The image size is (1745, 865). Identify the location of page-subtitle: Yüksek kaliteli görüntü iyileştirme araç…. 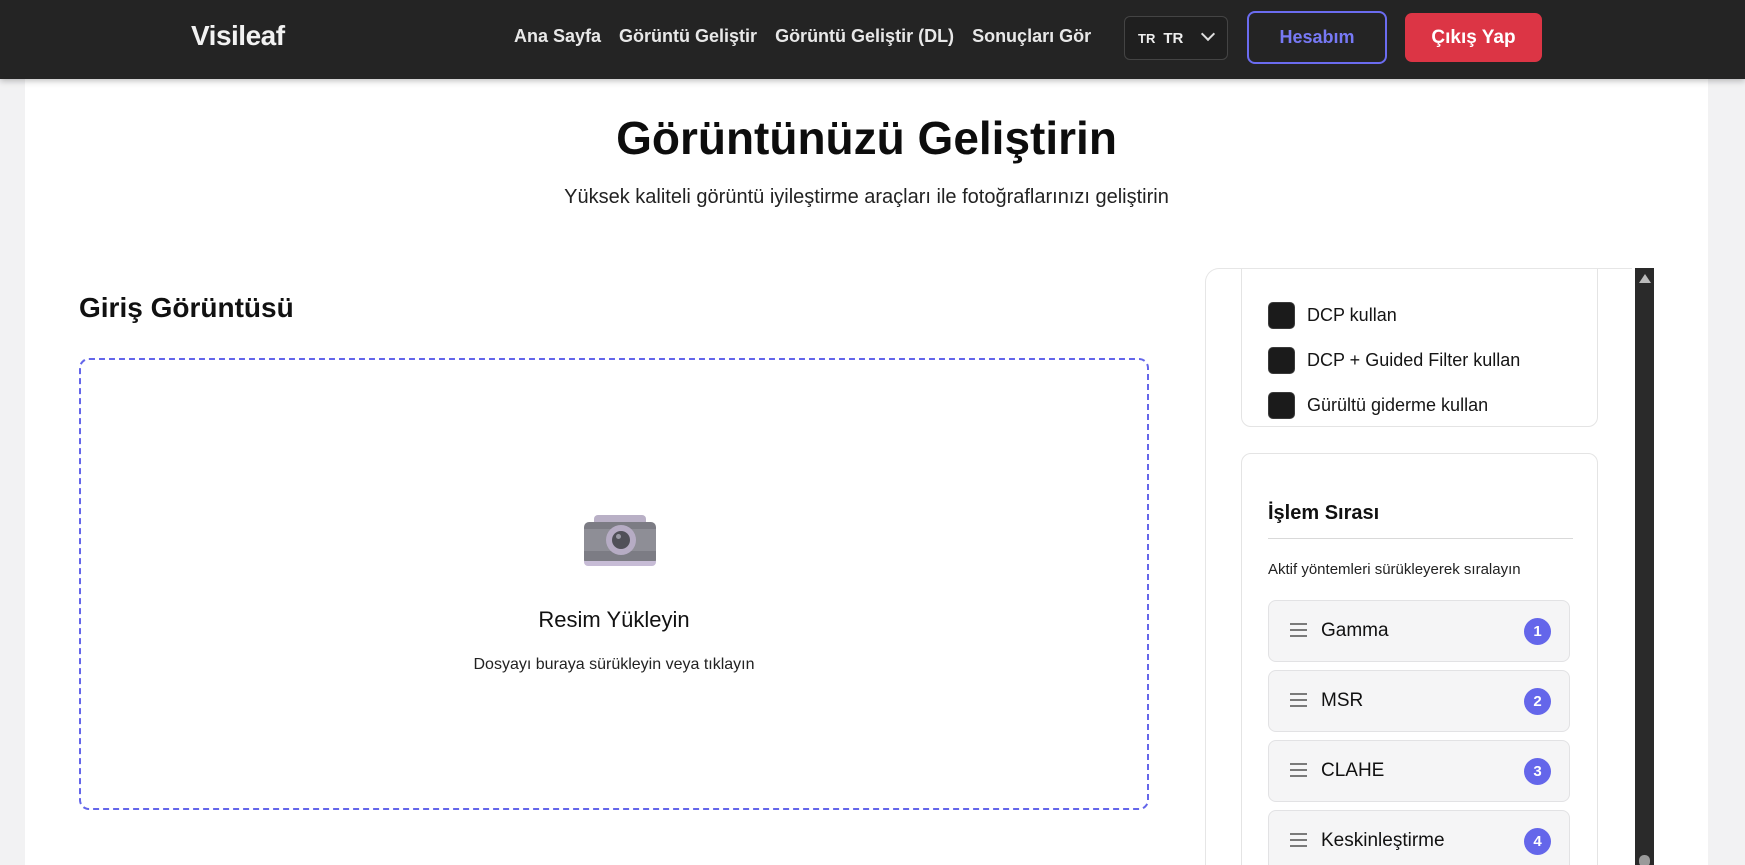
(866, 197).